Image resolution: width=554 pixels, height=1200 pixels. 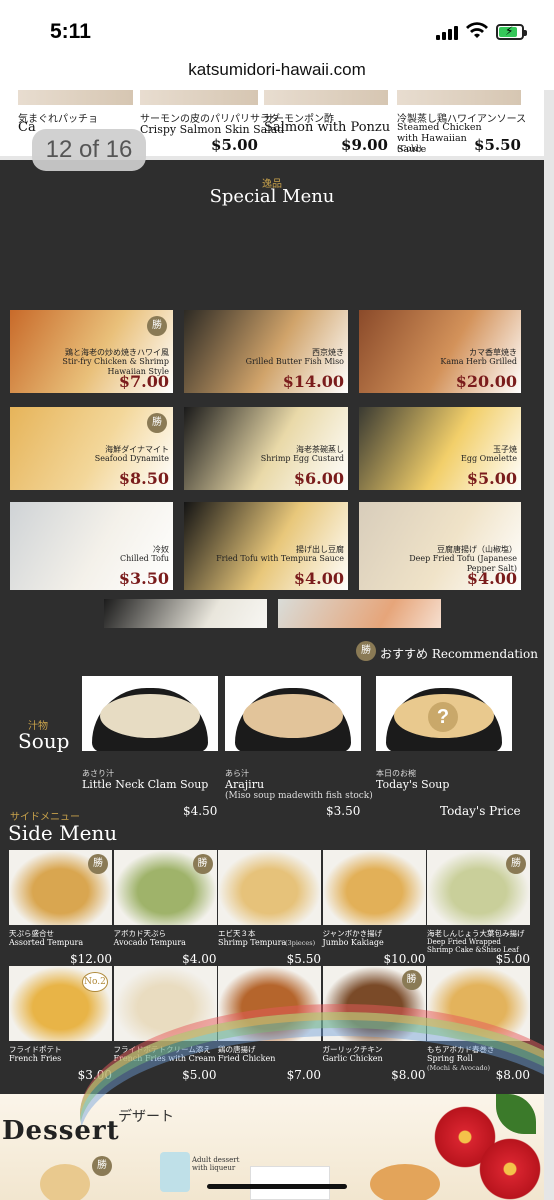 What do you see at coordinates (280, 558) in the screenshot?
I see `dish-name: Fried Tofu with Tempura Sauce` at bounding box center [280, 558].